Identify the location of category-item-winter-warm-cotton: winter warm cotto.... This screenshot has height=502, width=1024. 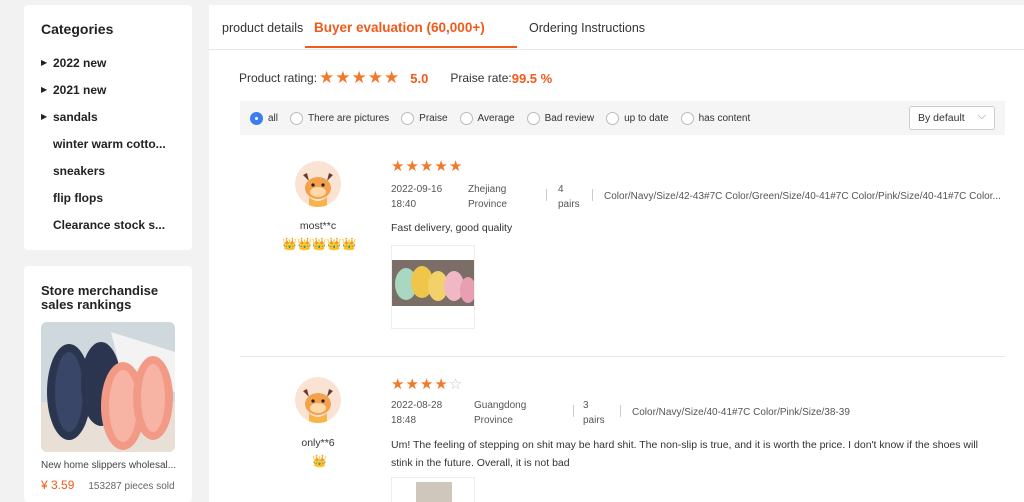
(116, 143).